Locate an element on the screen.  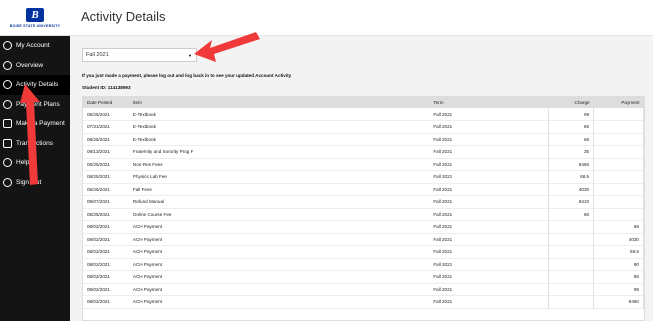
column-header-payment: Payment is located at coordinates (618, 102).